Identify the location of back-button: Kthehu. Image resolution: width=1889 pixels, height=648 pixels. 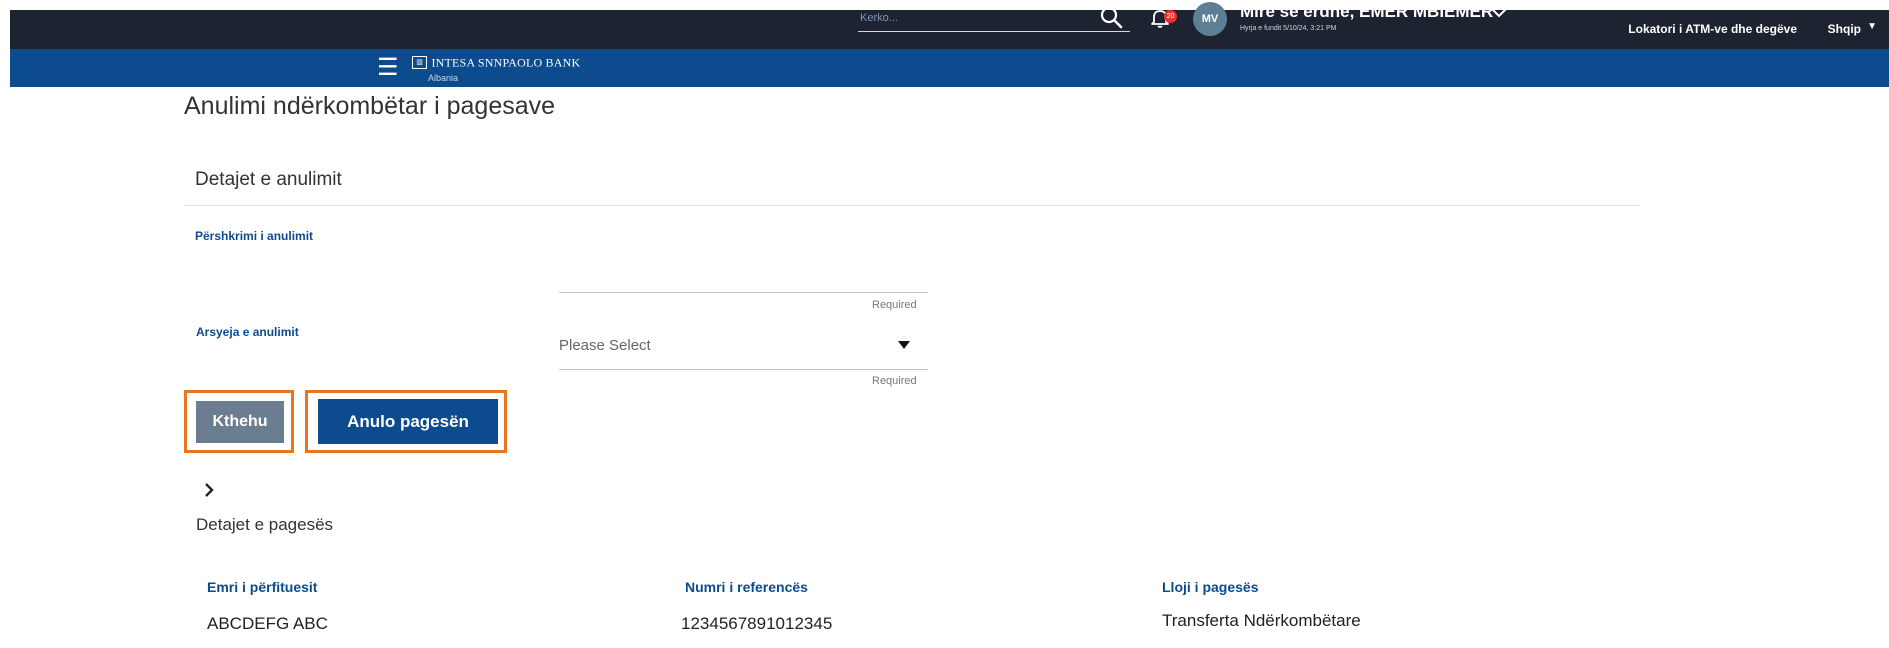
(240, 422).